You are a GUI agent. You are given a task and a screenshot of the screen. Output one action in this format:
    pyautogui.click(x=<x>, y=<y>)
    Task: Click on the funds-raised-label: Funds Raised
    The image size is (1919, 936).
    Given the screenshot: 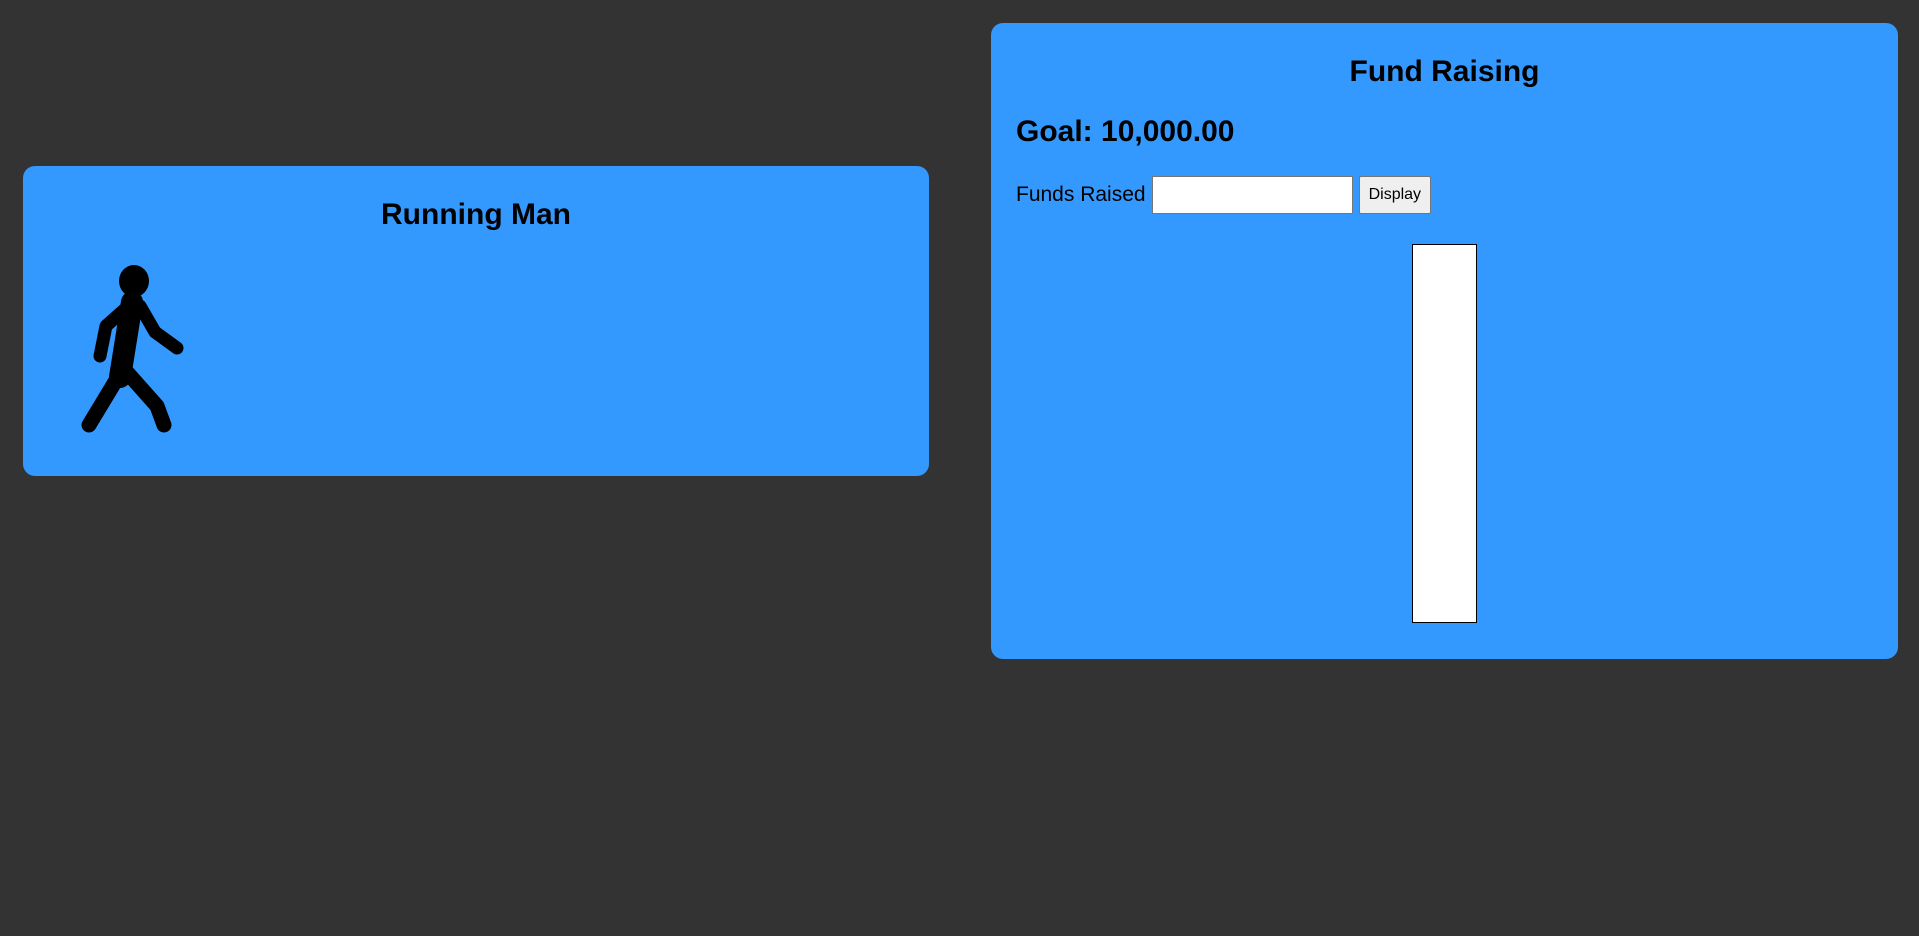 What is the action you would take?
    pyautogui.click(x=1081, y=194)
    